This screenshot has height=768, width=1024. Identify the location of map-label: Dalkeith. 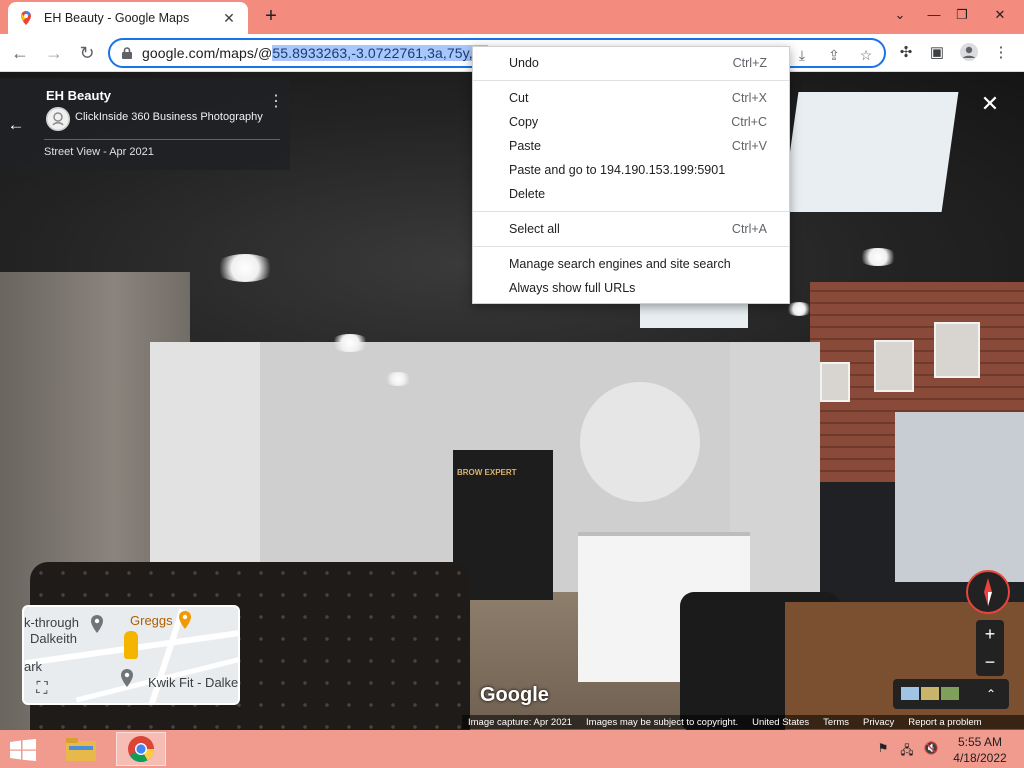
(53, 638).